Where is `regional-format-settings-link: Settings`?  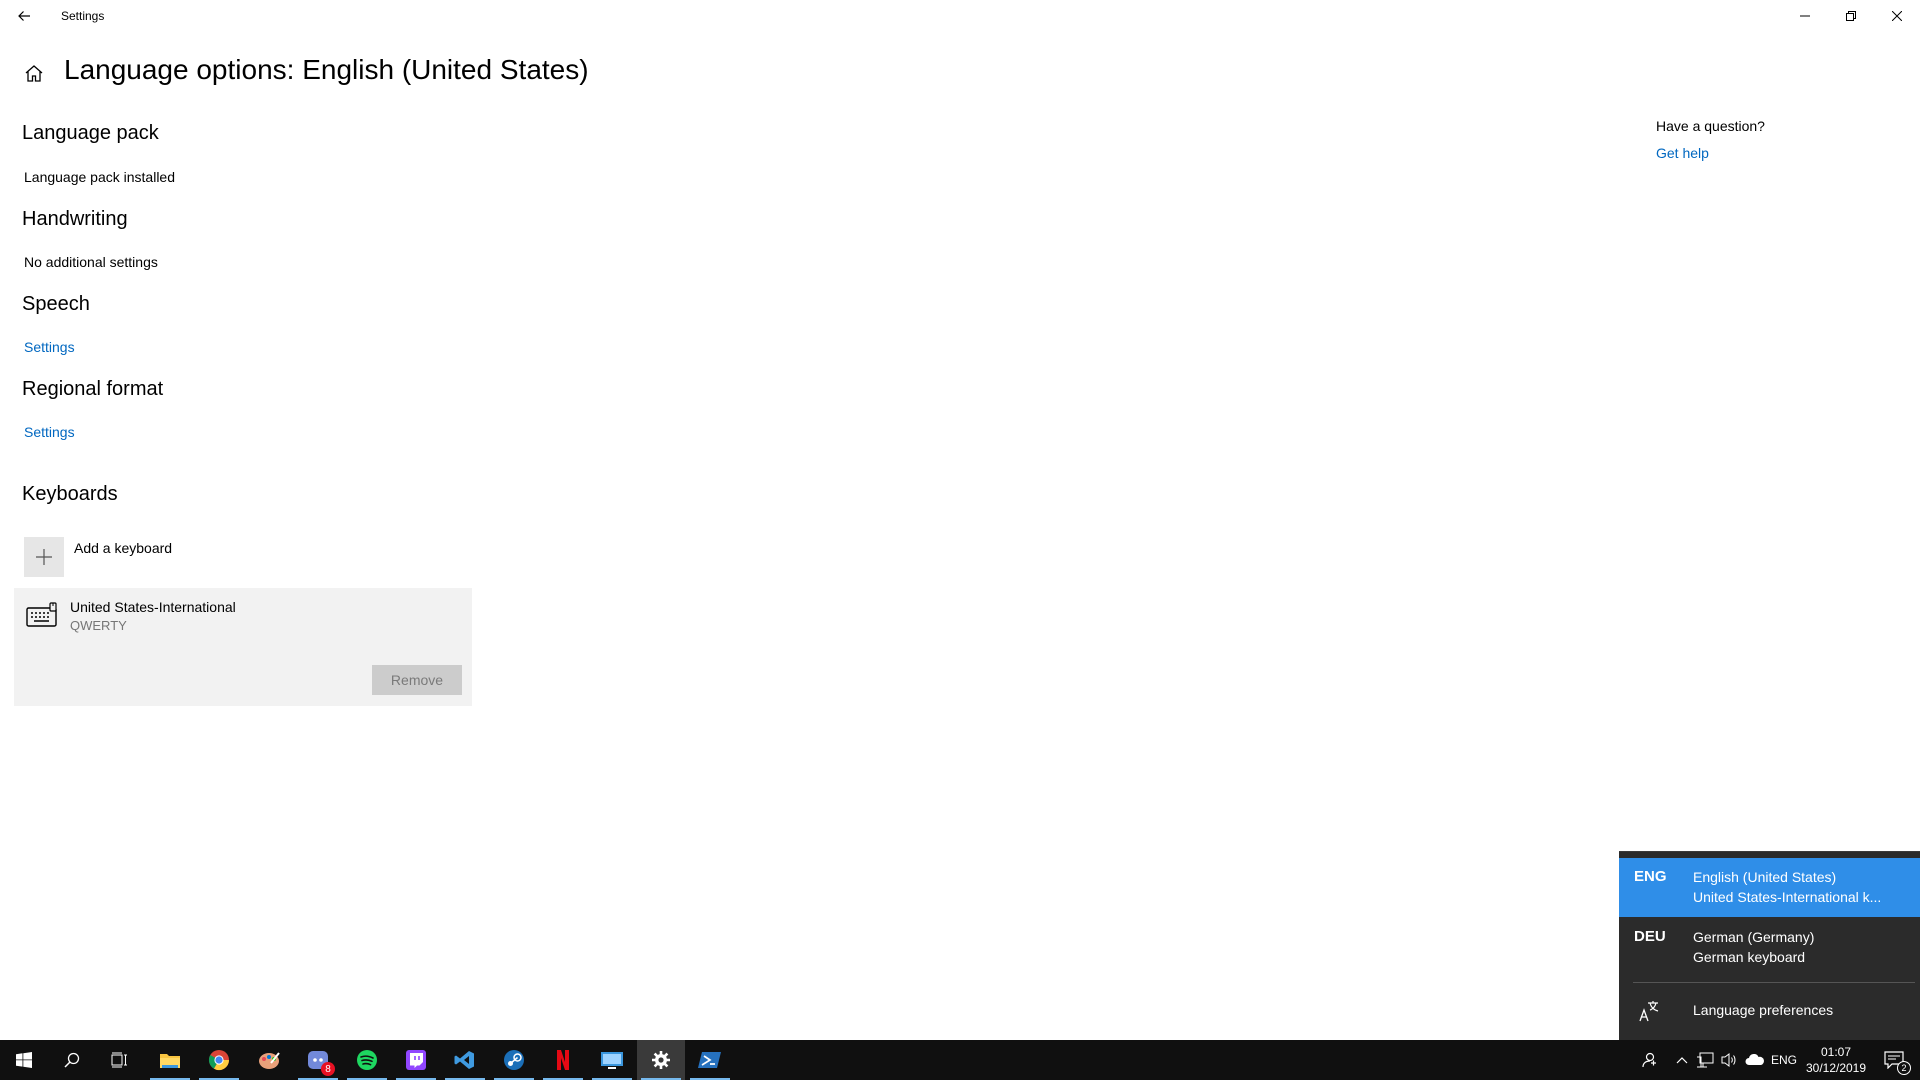 regional-format-settings-link: Settings is located at coordinates (49, 432).